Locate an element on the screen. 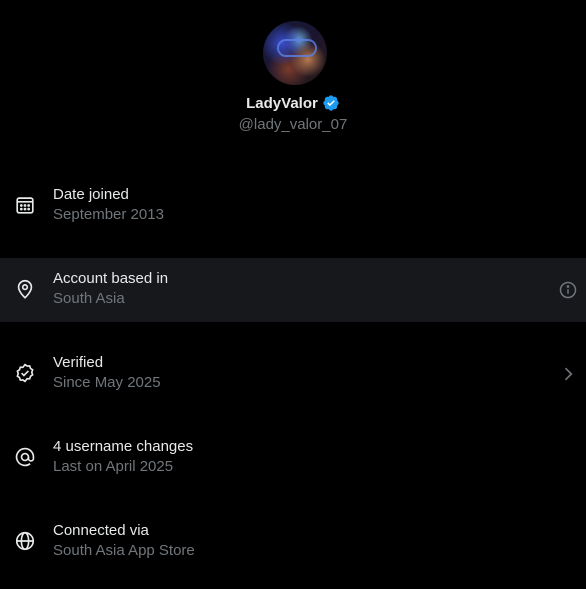  verified-check-icon is located at coordinates (25, 373).